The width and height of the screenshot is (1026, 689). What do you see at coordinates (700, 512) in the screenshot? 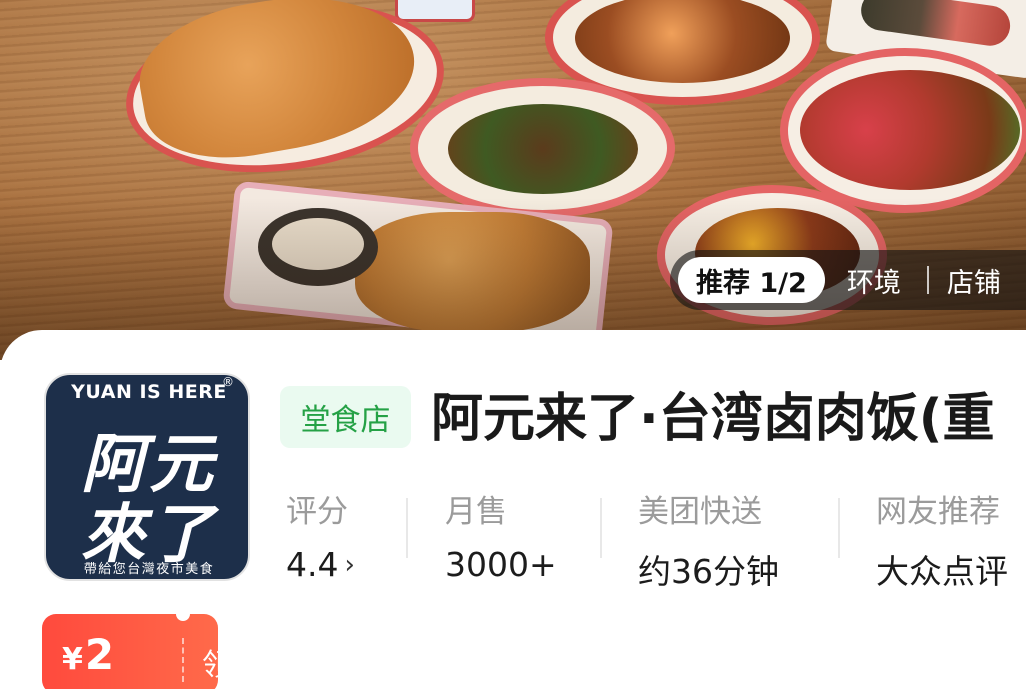
I see `delivery-label: 美团快送` at bounding box center [700, 512].